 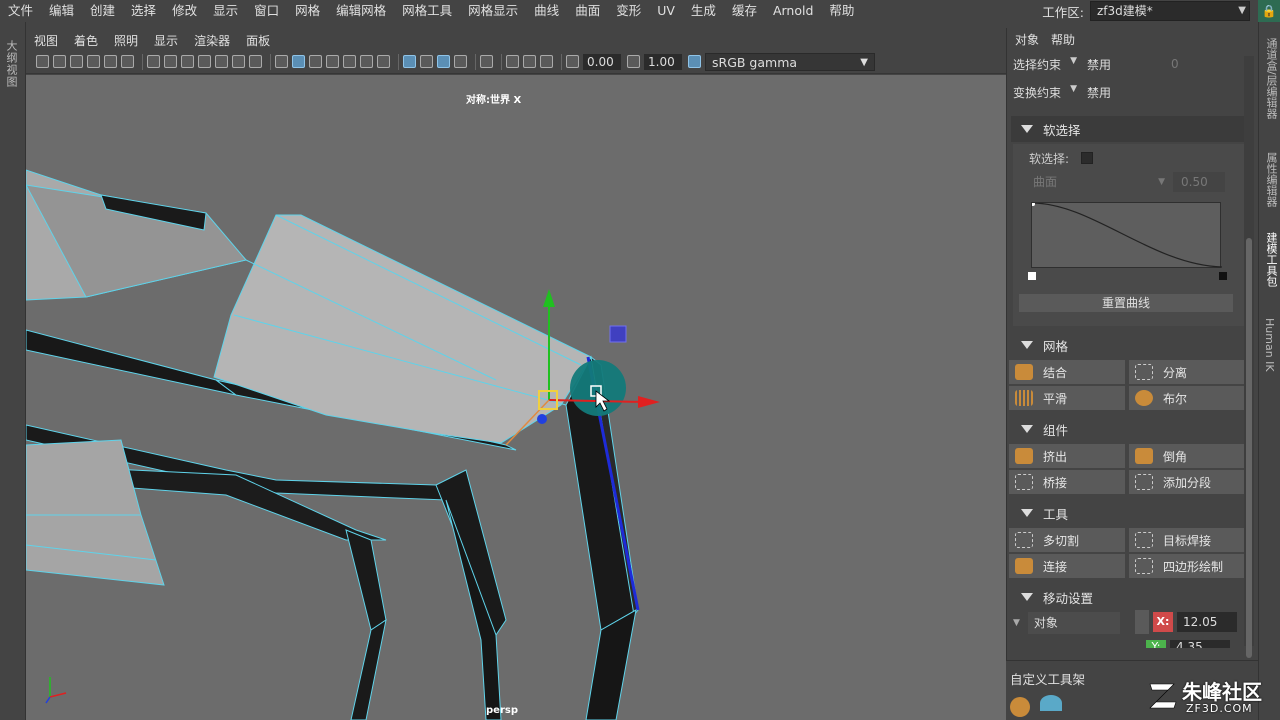 What do you see at coordinates (512, 61) in the screenshot?
I see `xray-joints-icon` at bounding box center [512, 61].